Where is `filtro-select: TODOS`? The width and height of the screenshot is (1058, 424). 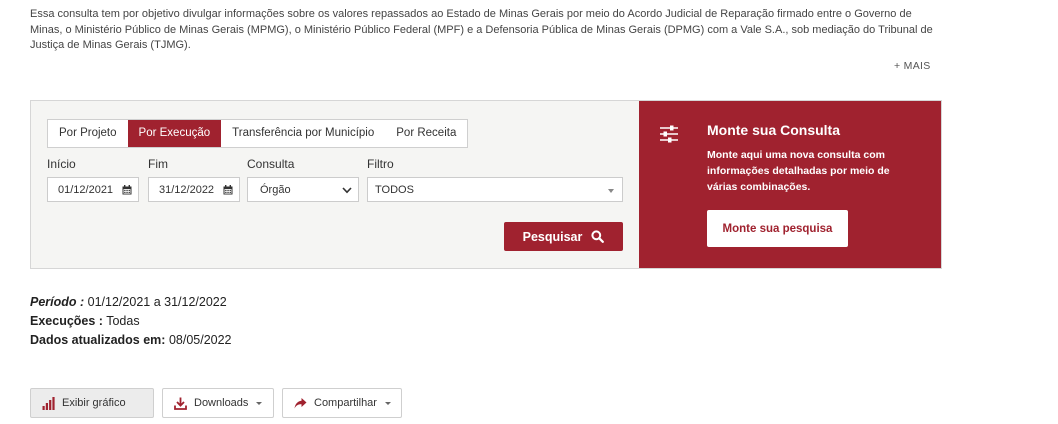 filtro-select: TODOS is located at coordinates (495, 189).